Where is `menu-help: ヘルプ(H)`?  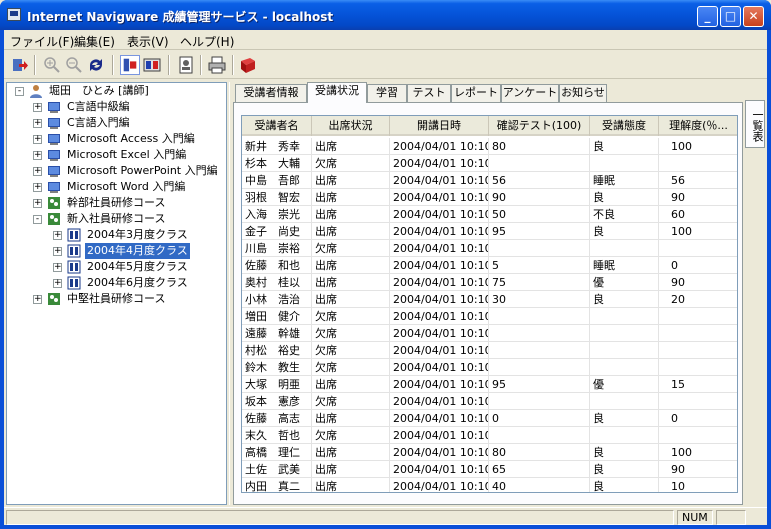 menu-help: ヘルプ(H) is located at coordinates (207, 41).